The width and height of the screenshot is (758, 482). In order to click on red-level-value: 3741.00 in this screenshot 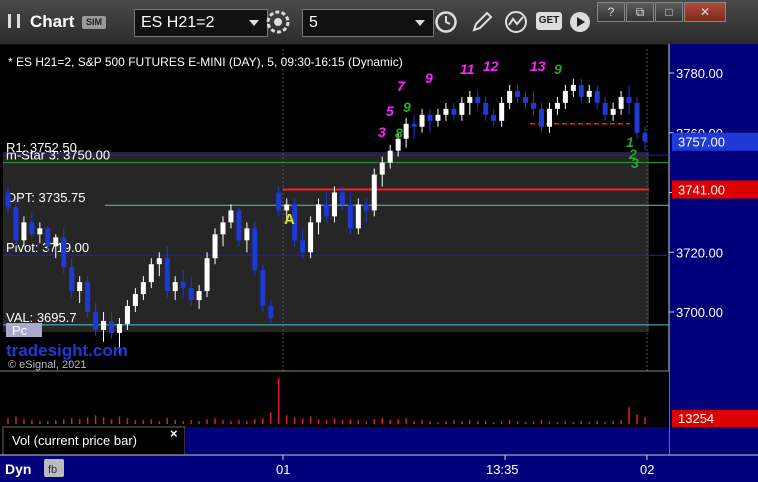, I will do `click(701, 190)`.